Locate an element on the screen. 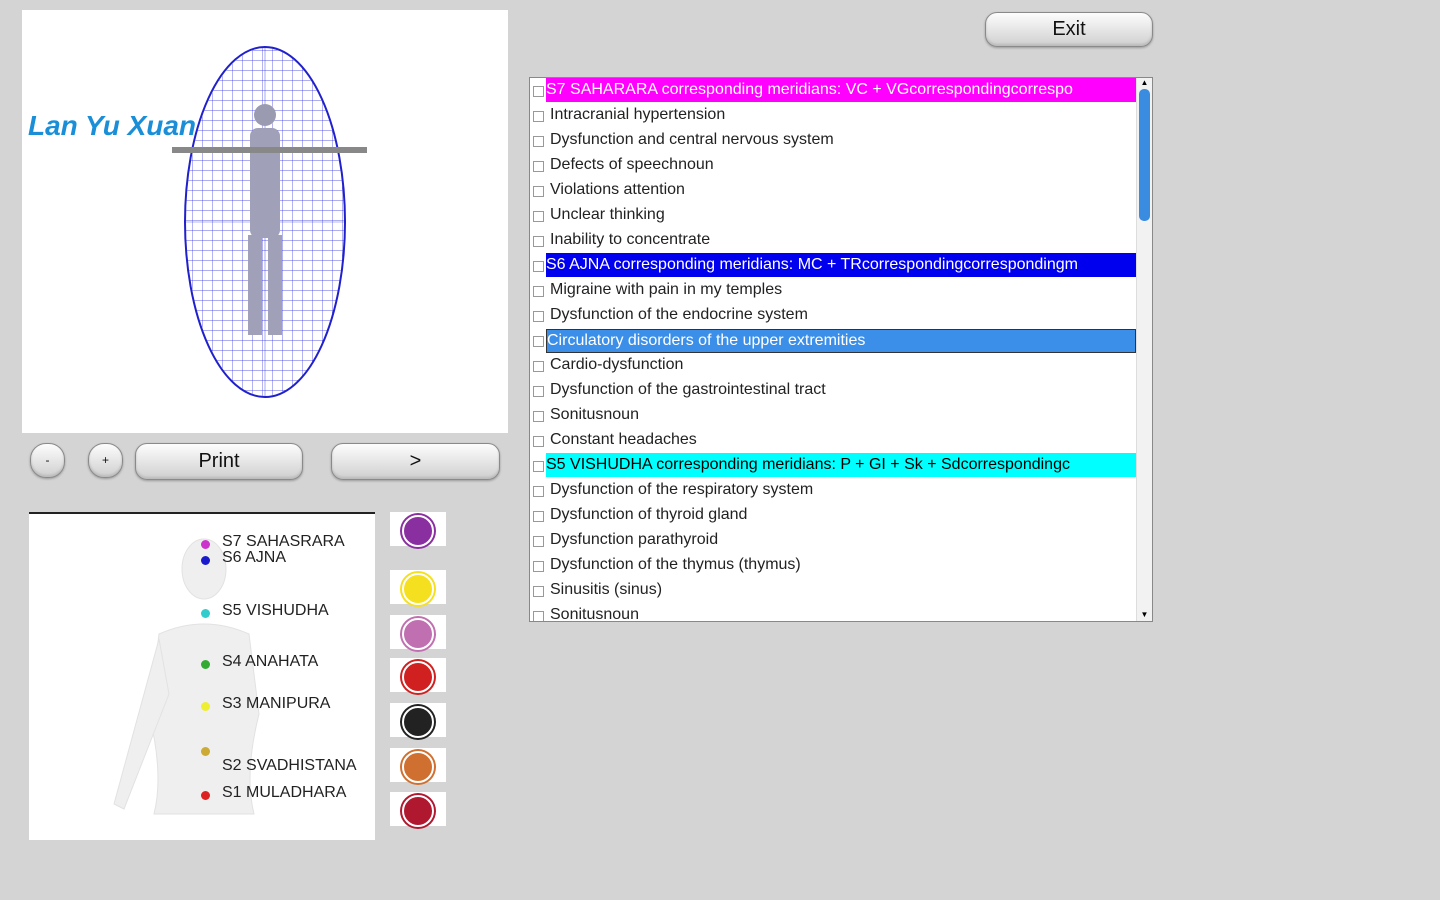 The width and height of the screenshot is (1440, 900). list-item: Dysfunction of thyroid gland is located at coordinates (833, 515).